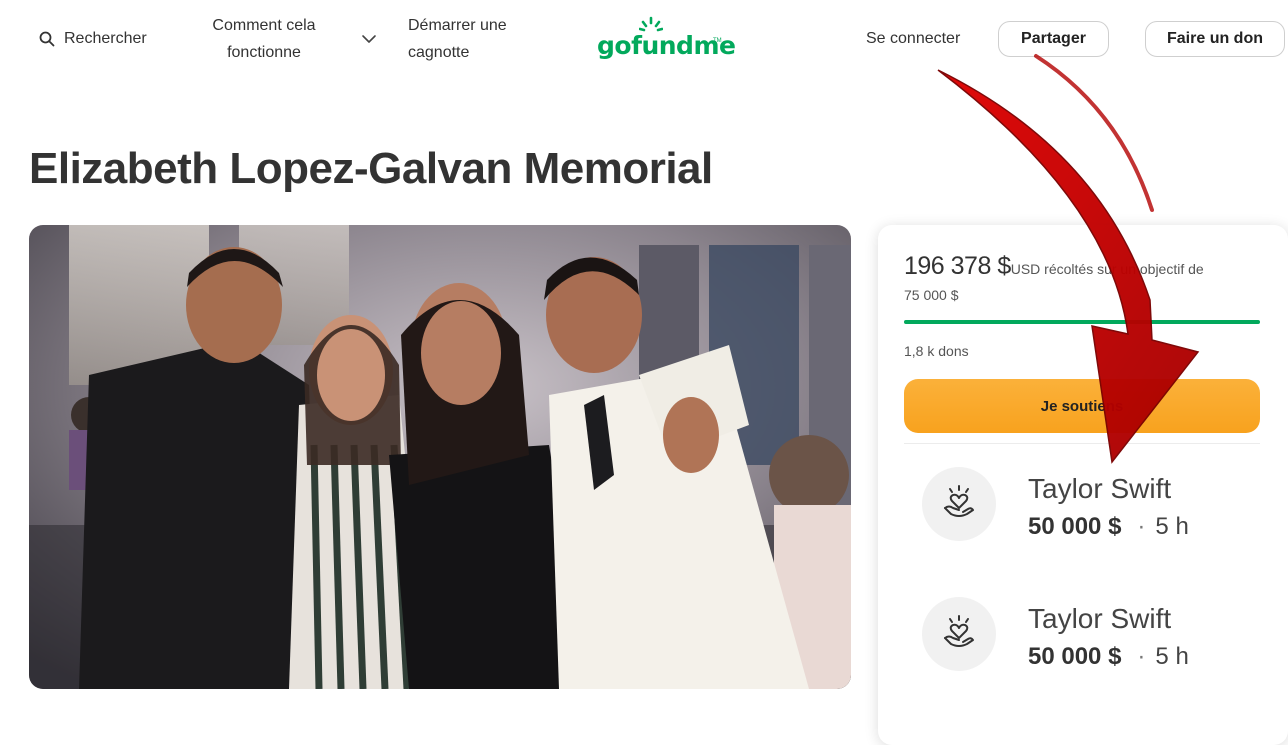 The width and height of the screenshot is (1288, 745). Describe the element at coordinates (369, 39) in the screenshot. I see `chevron-down-icon` at that location.